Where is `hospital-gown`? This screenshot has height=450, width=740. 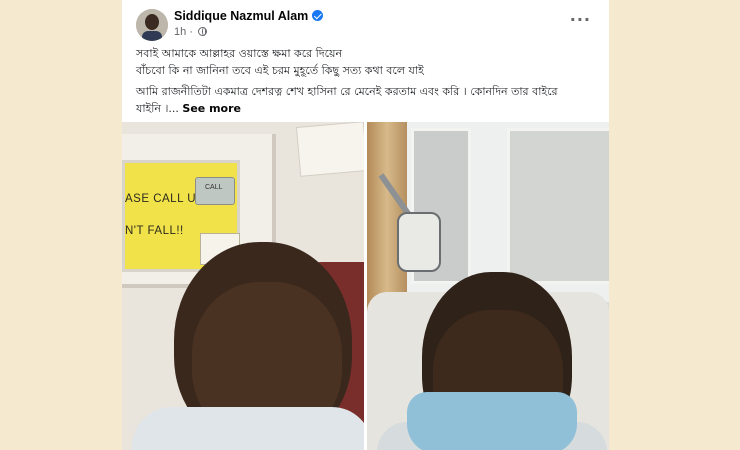 hospital-gown is located at coordinates (248, 428).